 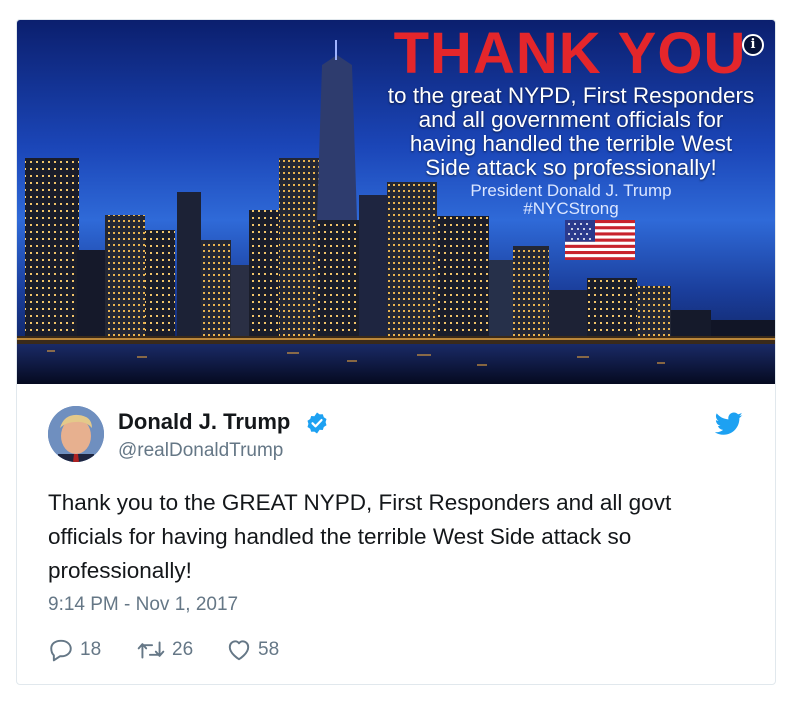 I want to click on avatar, so click(x=76, y=434).